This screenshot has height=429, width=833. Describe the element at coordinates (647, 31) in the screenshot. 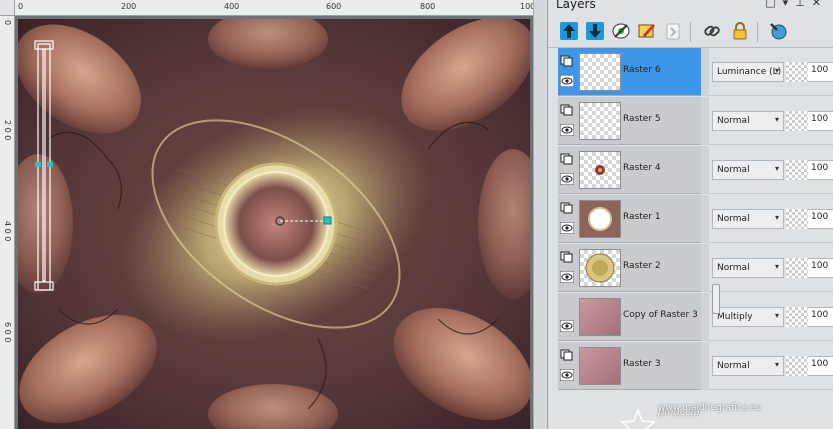

I see `edit-selection-icon` at that location.